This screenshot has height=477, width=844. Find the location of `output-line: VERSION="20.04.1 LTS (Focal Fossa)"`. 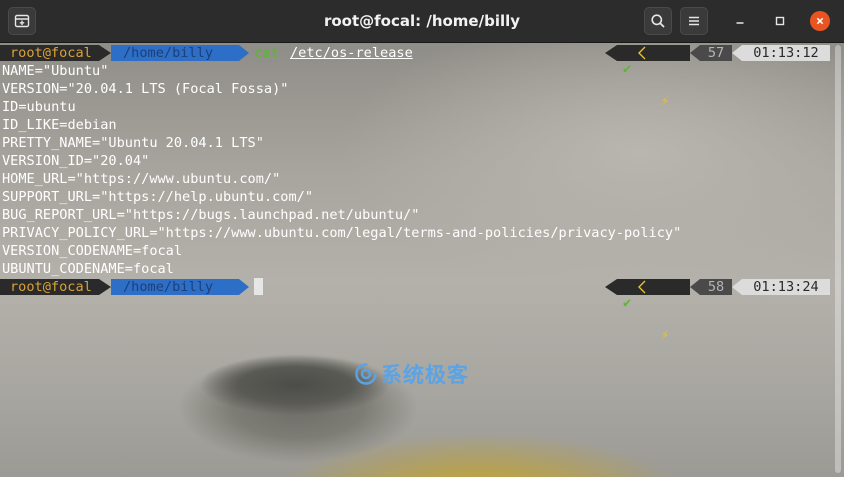

output-line: VERSION="20.04.1 LTS (Focal Fossa)" is located at coordinates (145, 89).